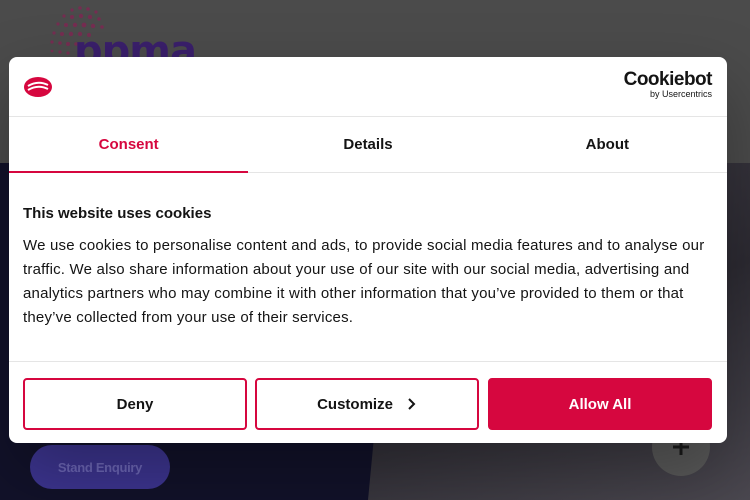  What do you see at coordinates (680, 94) in the screenshot?
I see `cookiebot-logo-subtext: by Usercentrics` at bounding box center [680, 94].